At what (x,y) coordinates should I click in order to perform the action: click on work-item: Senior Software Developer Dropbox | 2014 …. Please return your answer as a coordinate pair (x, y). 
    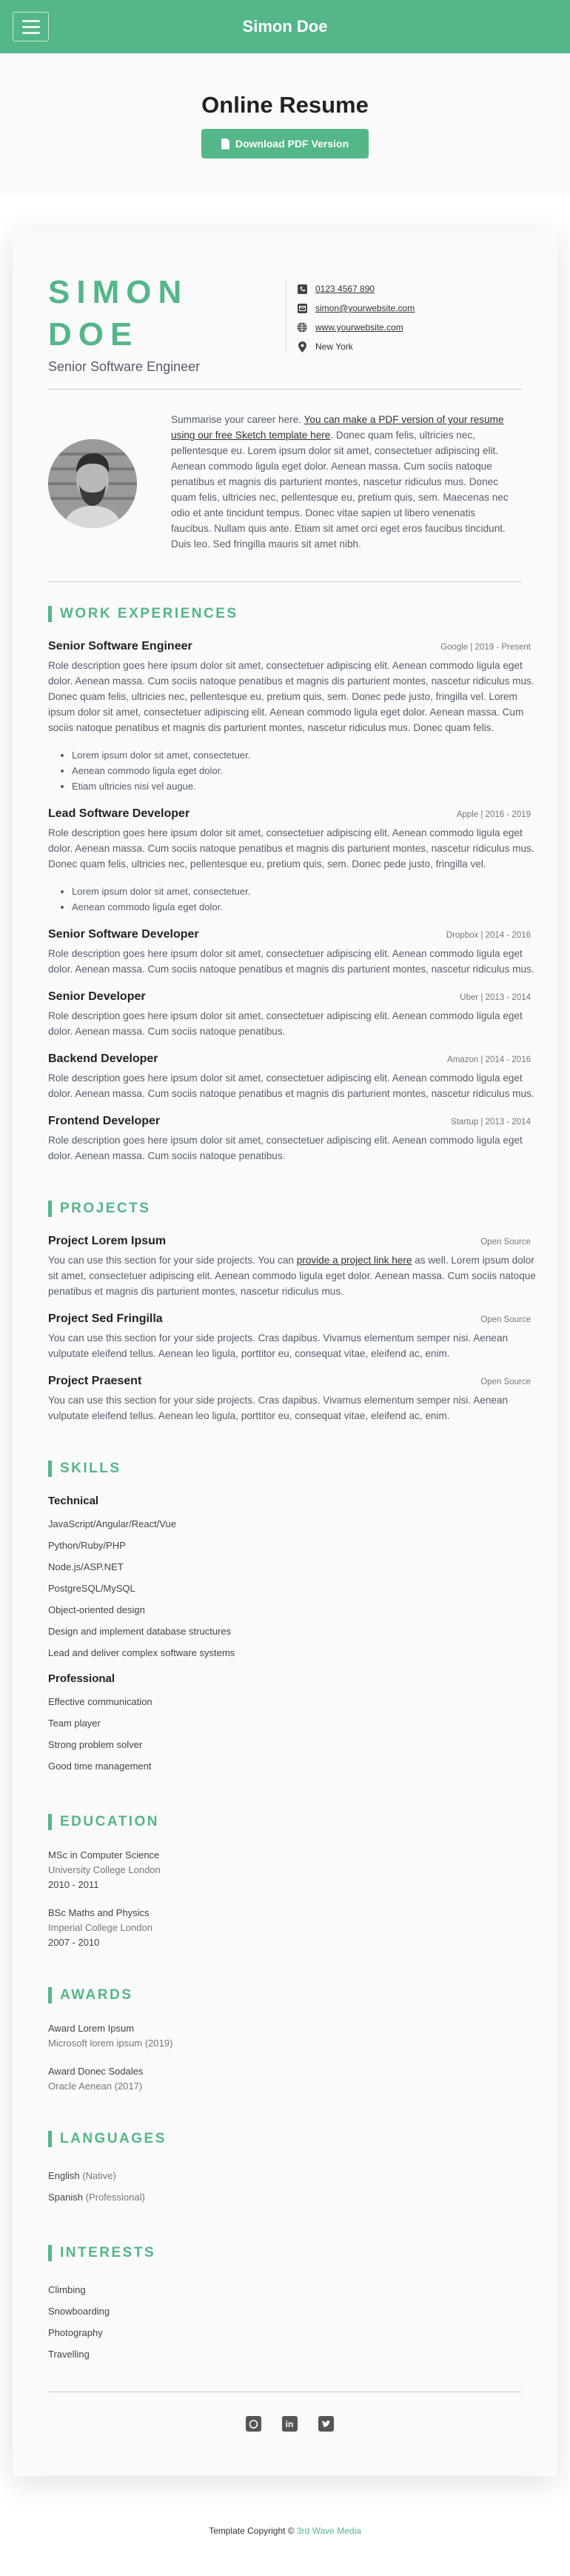
    Looking at the image, I should click on (291, 953).